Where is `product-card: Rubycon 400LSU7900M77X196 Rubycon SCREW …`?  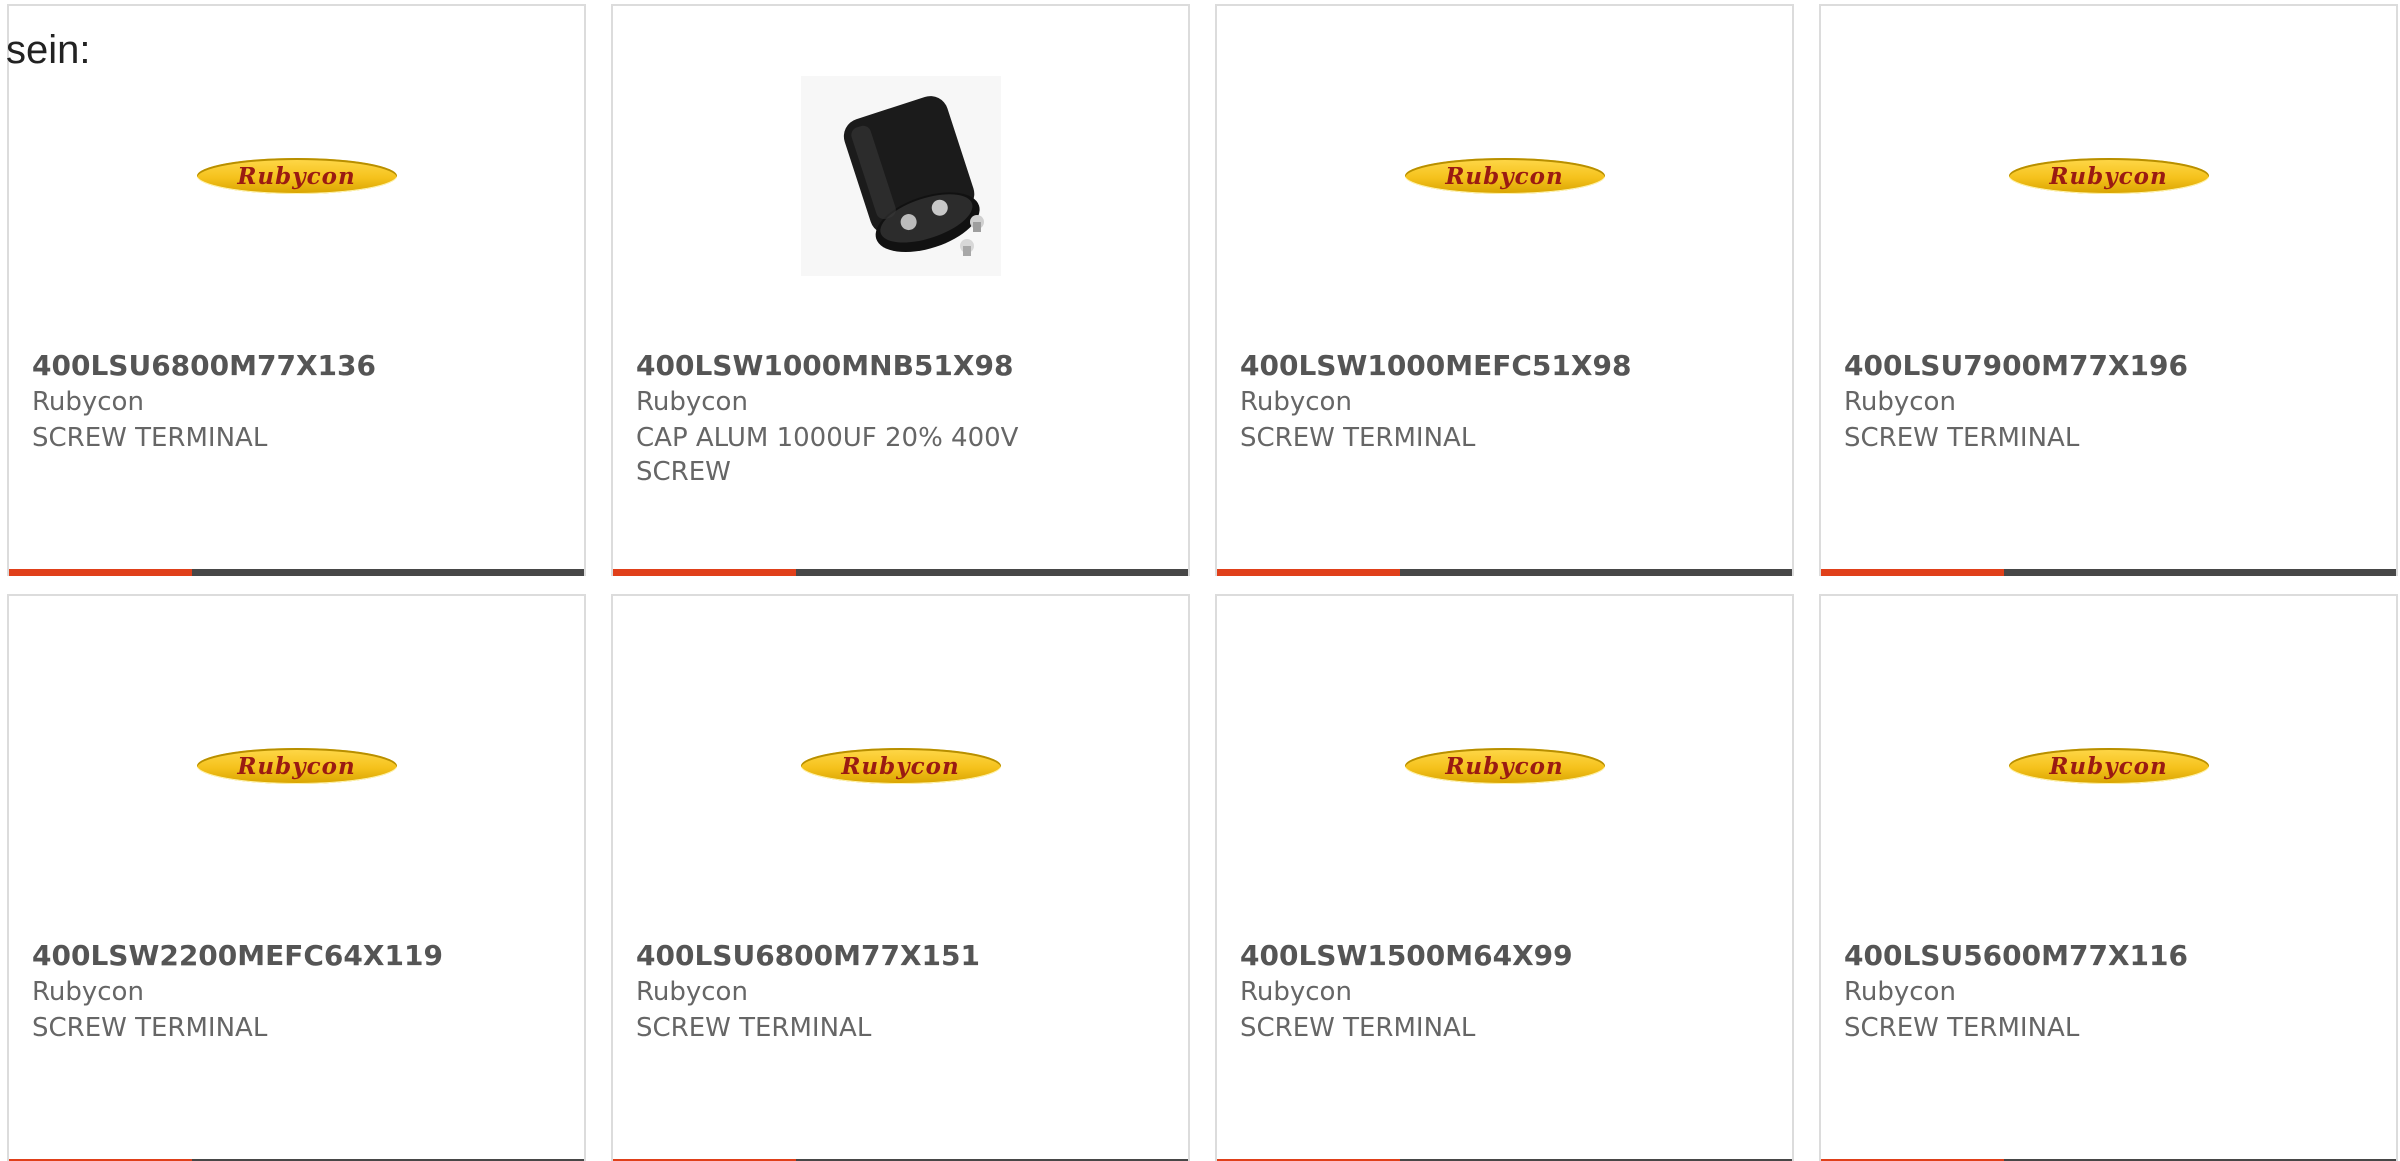 product-card: Rubycon 400LSU7900M77X196 Rubycon SCREW … is located at coordinates (2108, 290).